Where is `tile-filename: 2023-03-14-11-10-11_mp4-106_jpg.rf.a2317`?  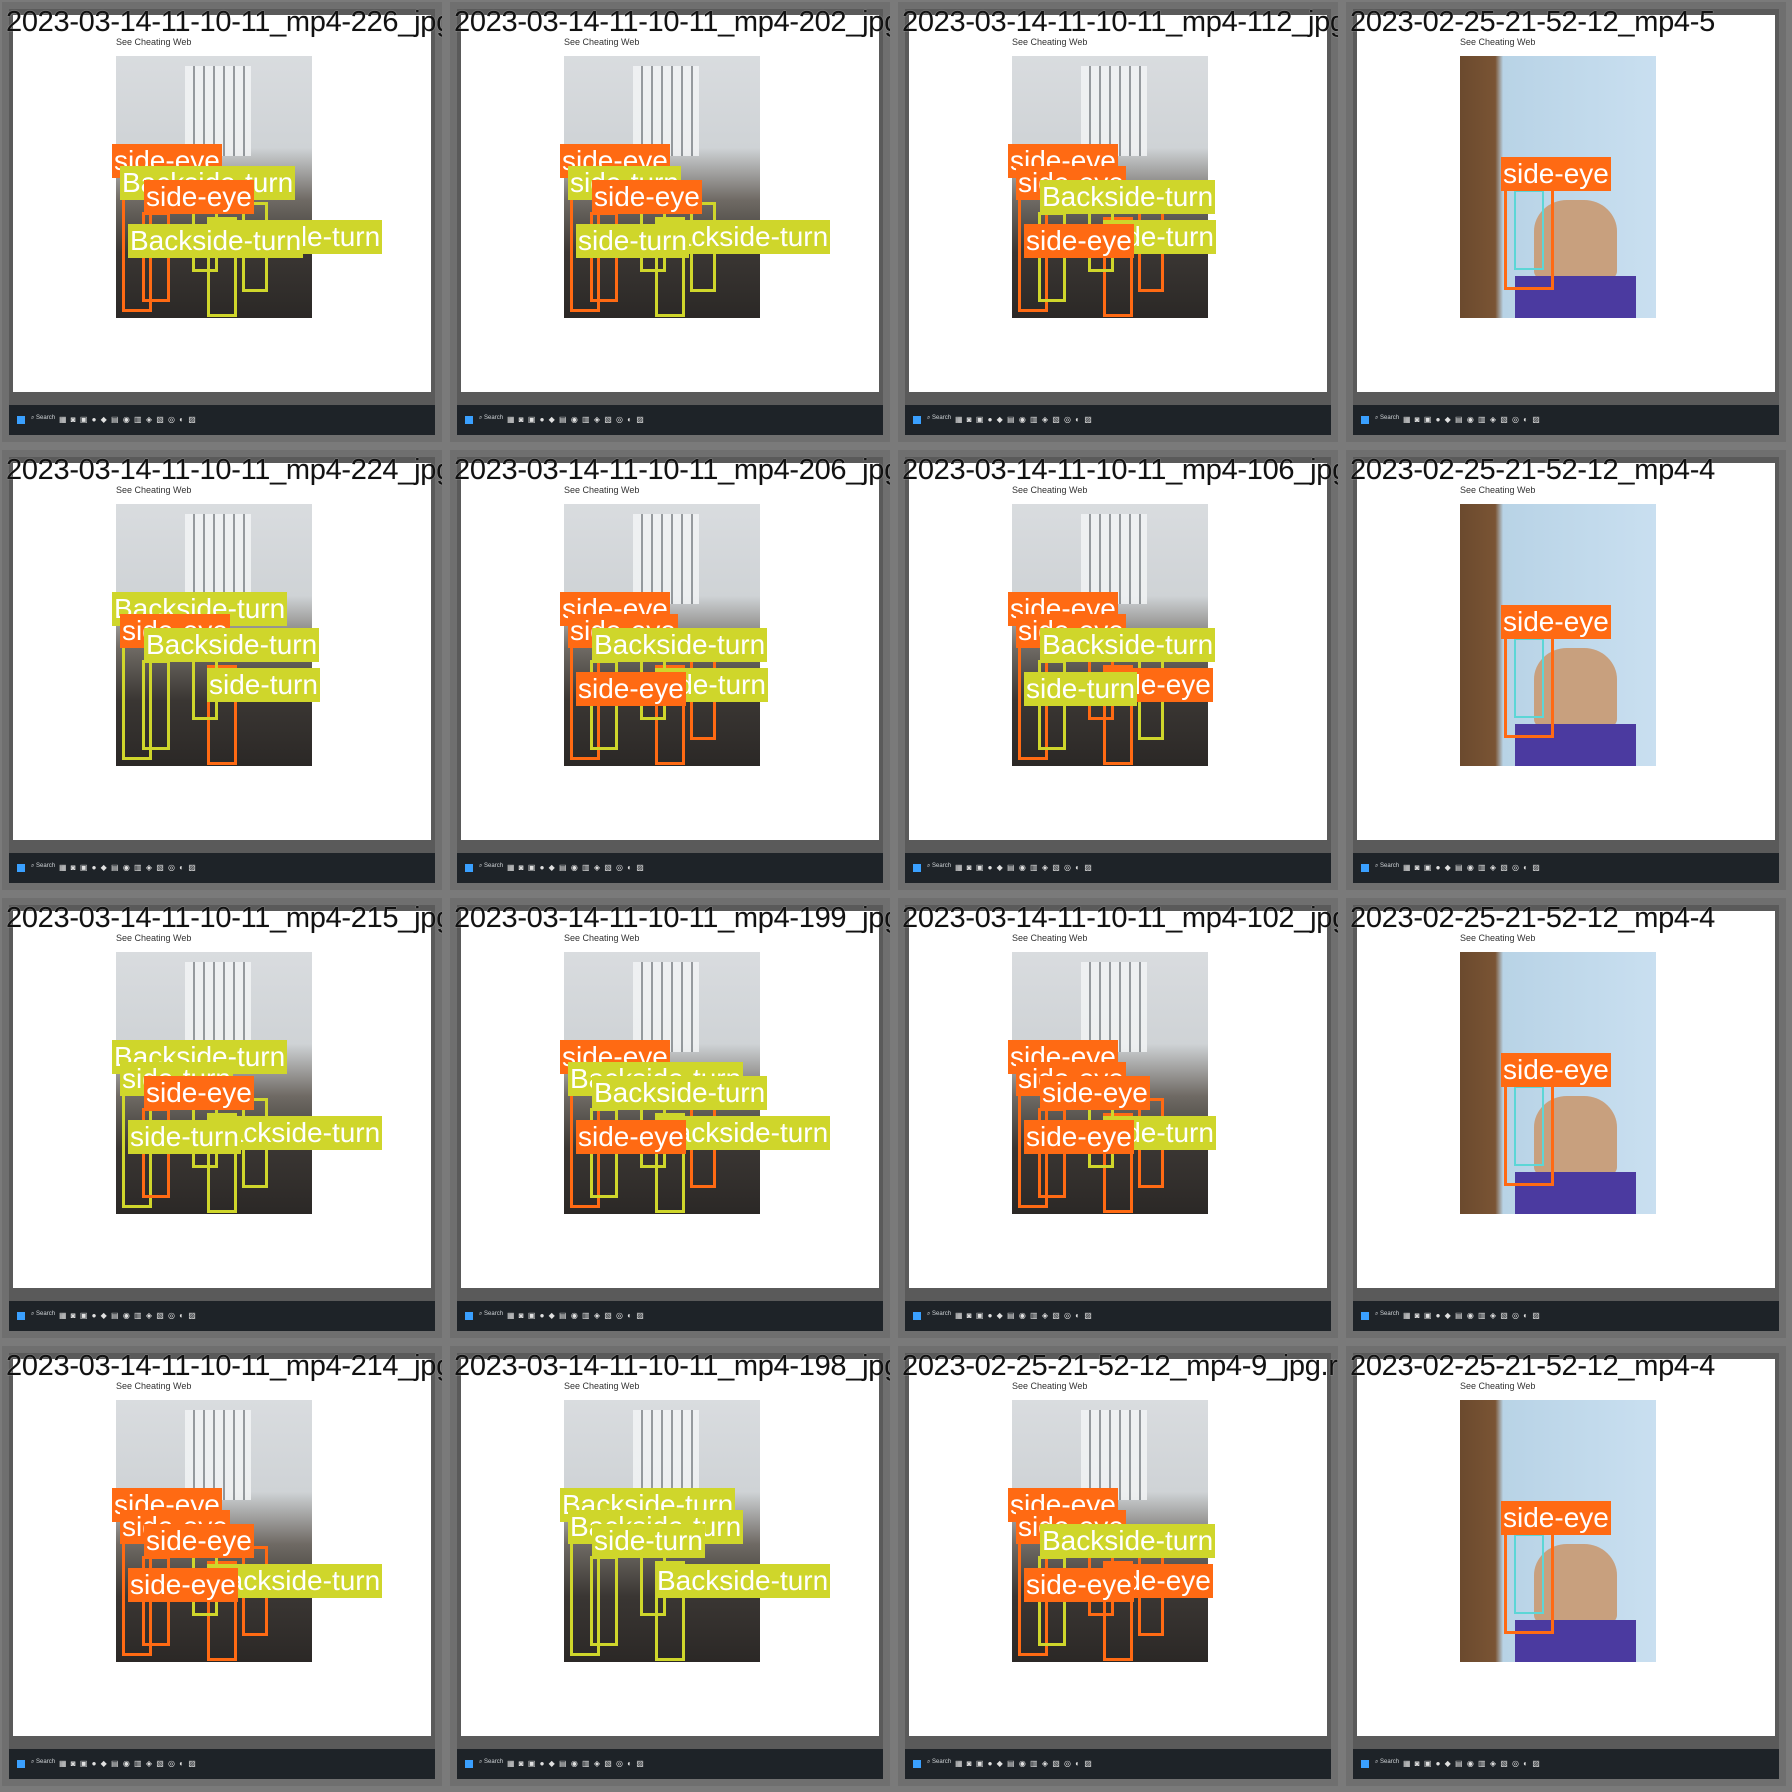
tile-filename: 2023-03-14-11-10-11_mp4-106_jpg.rf.a2317 is located at coordinates (1120, 470).